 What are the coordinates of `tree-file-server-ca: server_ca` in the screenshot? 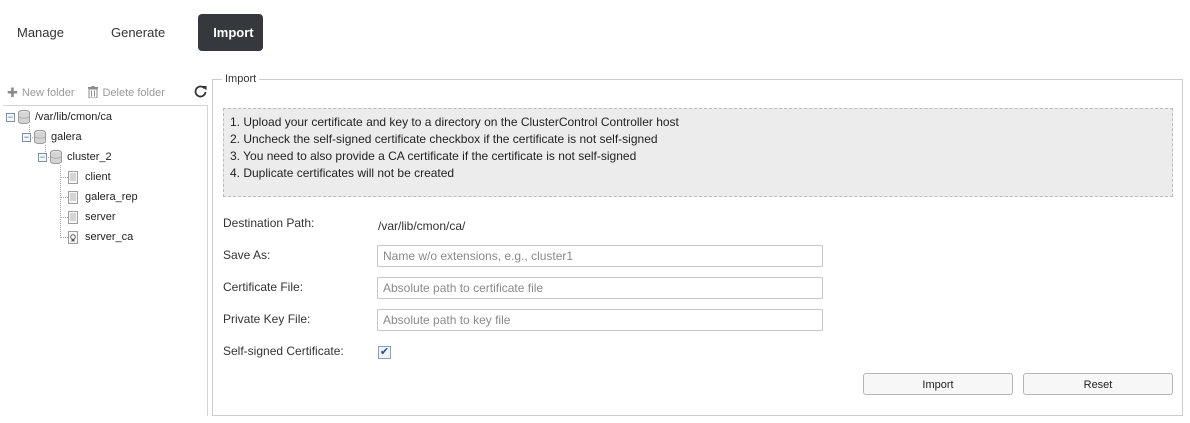 It's located at (100, 237).